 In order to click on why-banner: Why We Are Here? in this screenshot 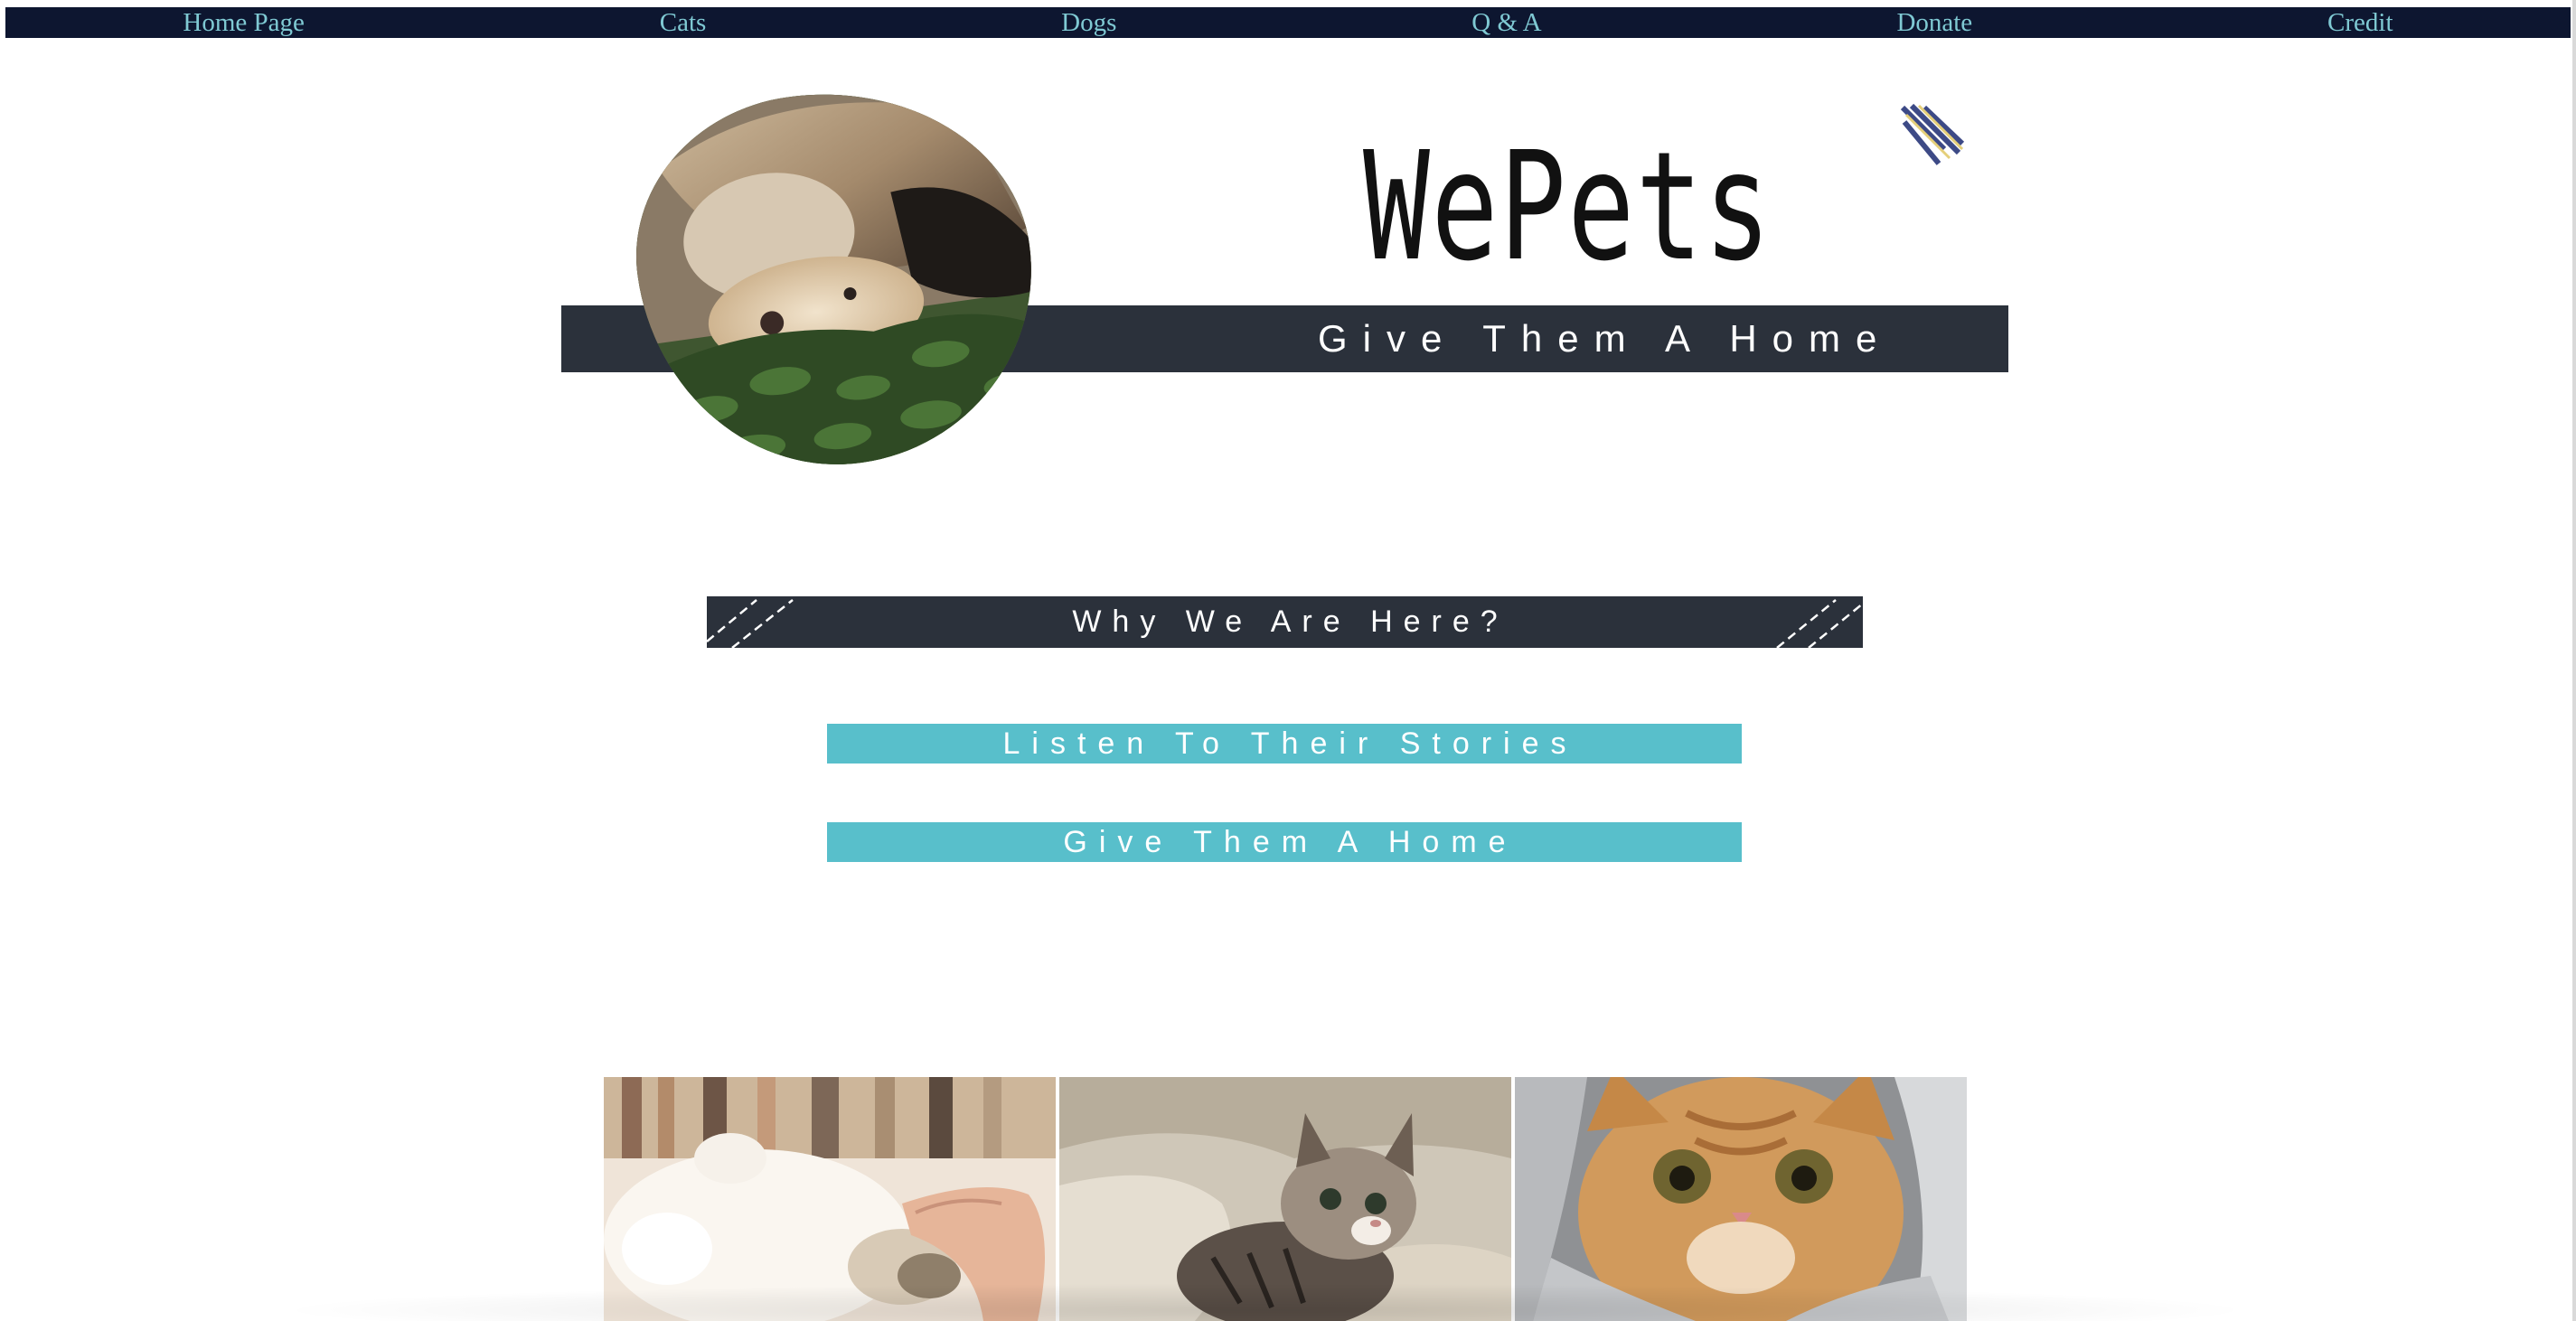, I will do `click(1285, 622)`.